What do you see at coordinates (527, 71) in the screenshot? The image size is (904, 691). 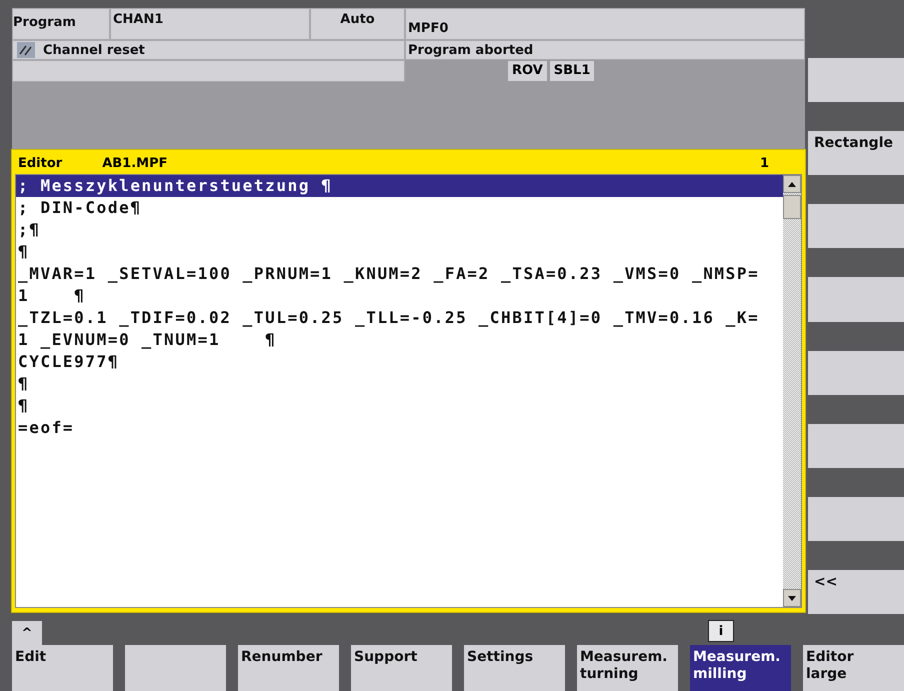 I see `status-indicator: ROV` at bounding box center [527, 71].